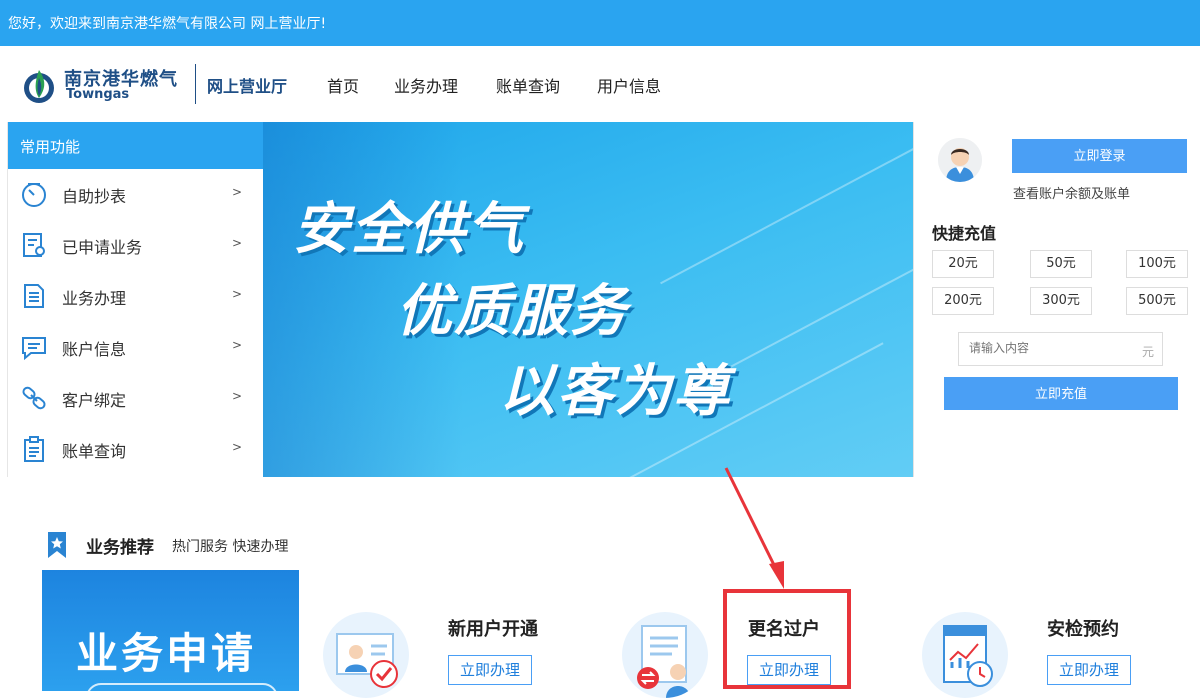 The width and height of the screenshot is (1200, 698). Describe the element at coordinates (1157, 301) in the screenshot. I see `amount-option-500: 500元` at that location.